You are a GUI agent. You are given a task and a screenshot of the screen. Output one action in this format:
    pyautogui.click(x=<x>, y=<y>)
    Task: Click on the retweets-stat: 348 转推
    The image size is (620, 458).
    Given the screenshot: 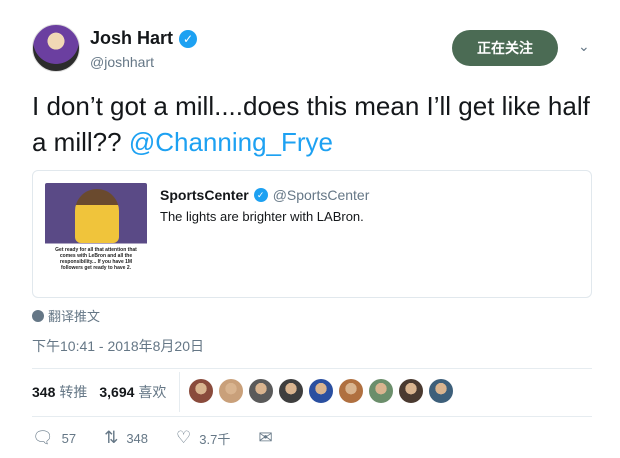 What is the action you would take?
    pyautogui.click(x=59, y=392)
    